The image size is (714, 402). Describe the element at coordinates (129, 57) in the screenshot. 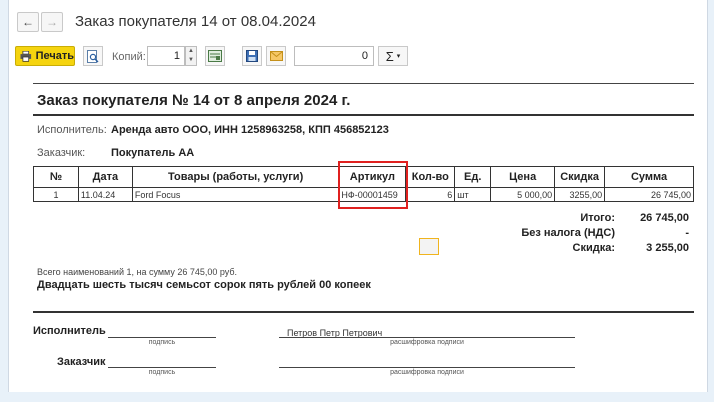

I see `copies-label: Копий:` at that location.